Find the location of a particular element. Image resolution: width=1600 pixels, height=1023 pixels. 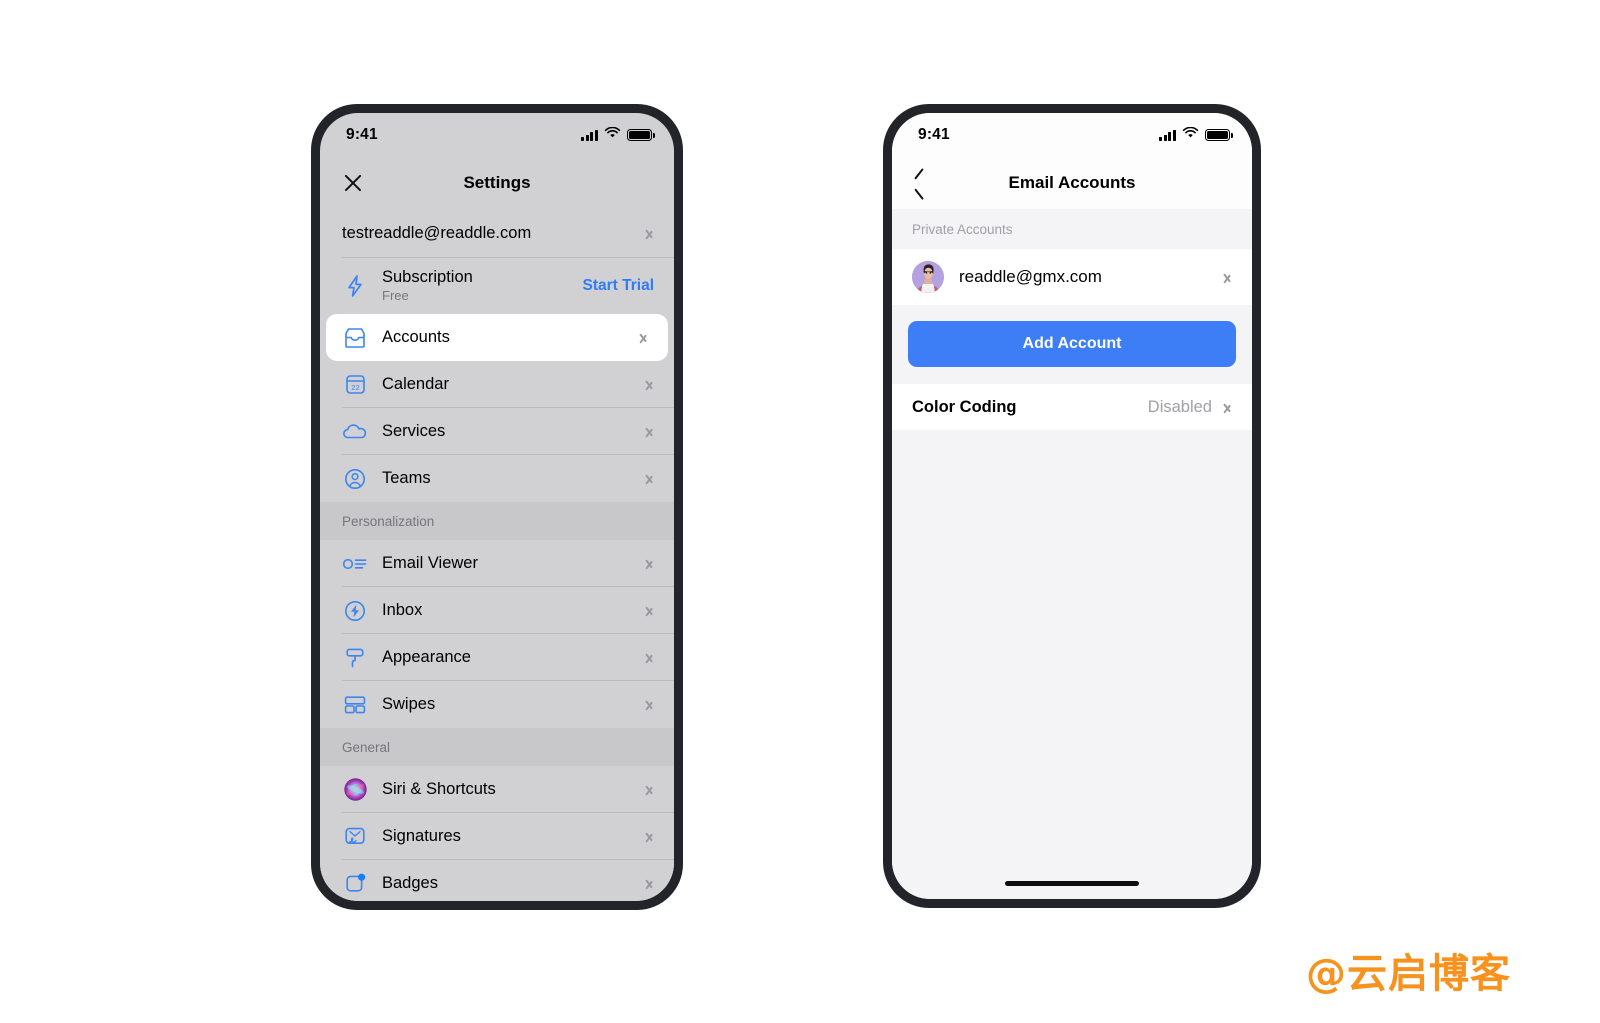

sidebar-item-inbox: Inbox is located at coordinates (497, 610).